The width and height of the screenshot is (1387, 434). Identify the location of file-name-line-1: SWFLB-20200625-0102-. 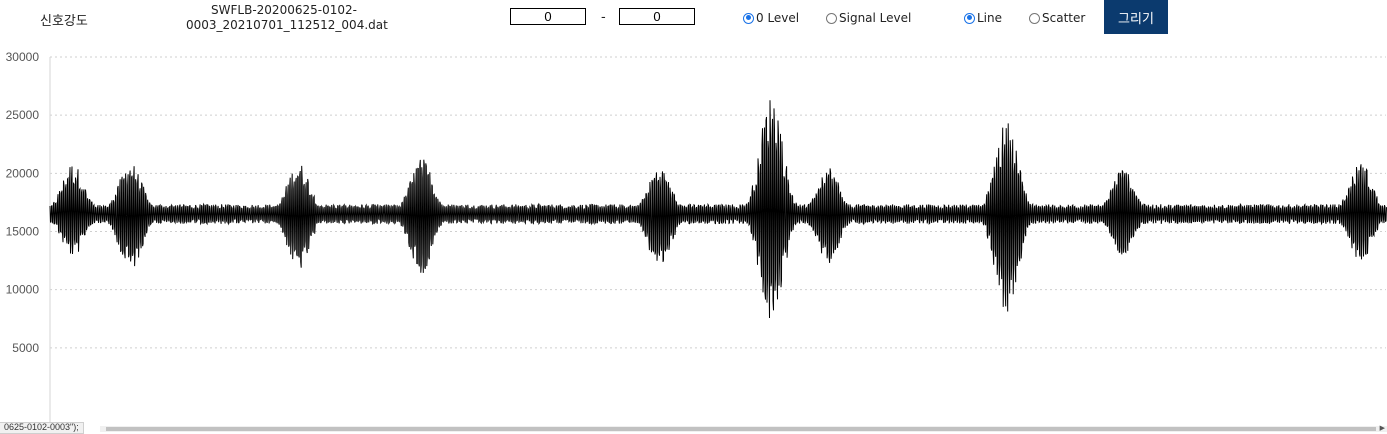
(284, 10).